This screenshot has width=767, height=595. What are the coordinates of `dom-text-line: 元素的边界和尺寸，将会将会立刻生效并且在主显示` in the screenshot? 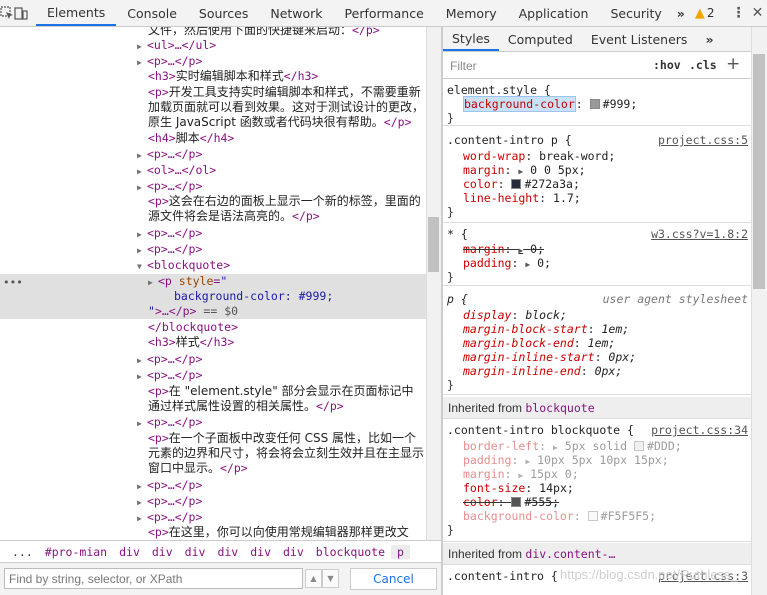 It's located at (286, 453).